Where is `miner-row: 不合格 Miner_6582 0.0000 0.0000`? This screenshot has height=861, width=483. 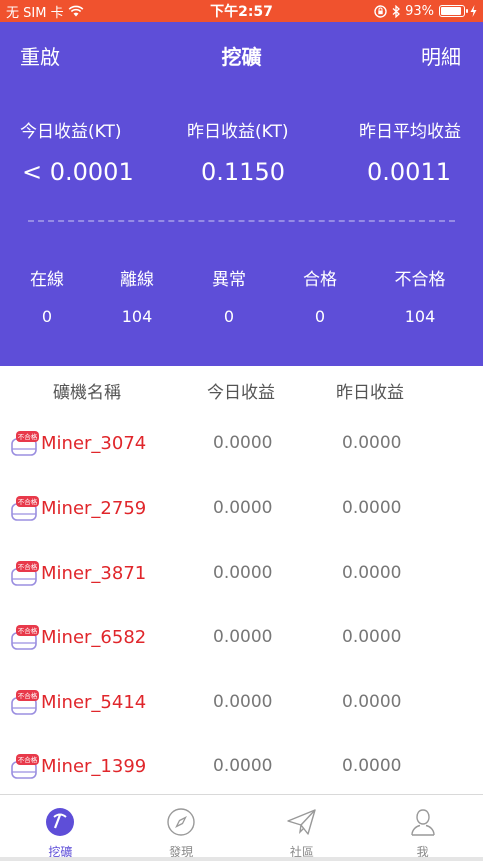
miner-row: 不合格 Miner_6582 0.0000 0.0000 is located at coordinates (241, 647).